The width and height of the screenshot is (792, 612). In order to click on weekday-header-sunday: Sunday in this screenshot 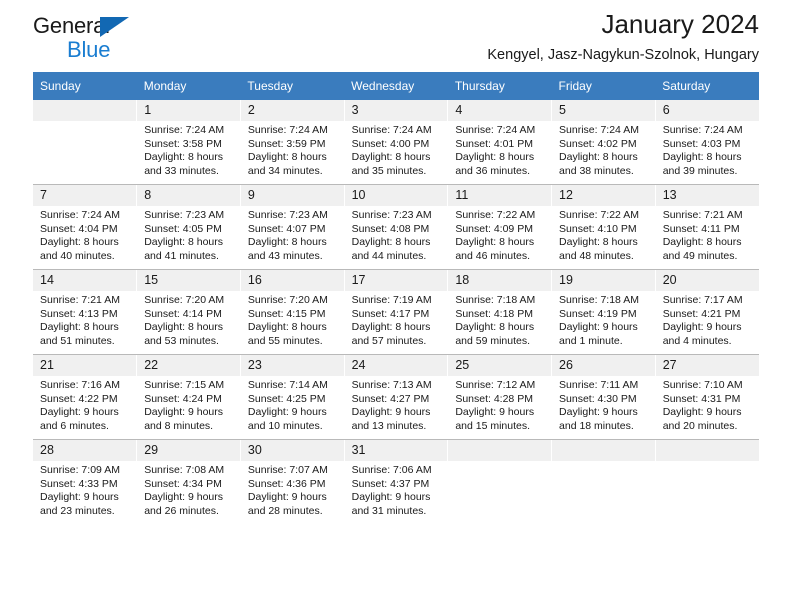, I will do `click(85, 86)`.